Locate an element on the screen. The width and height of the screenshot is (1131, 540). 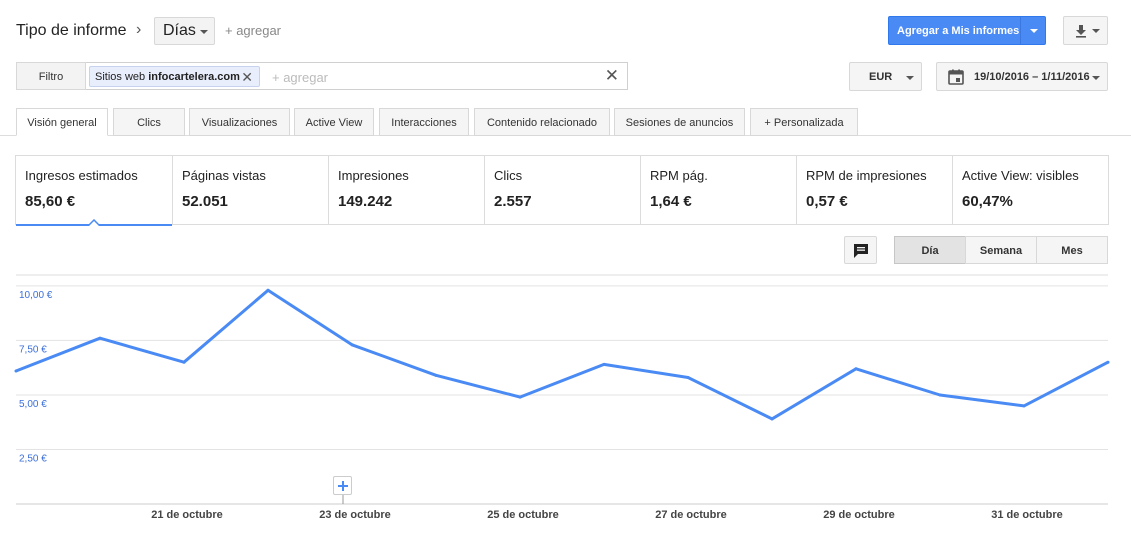
report-type-label: Tipo de informe is located at coordinates (71, 30).